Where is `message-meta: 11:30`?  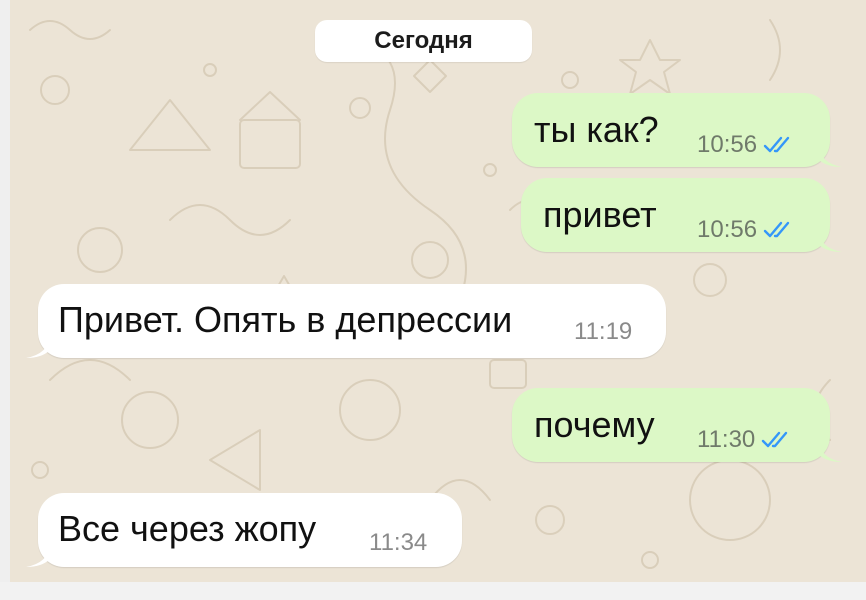 message-meta: 11:30 is located at coordinates (745, 440).